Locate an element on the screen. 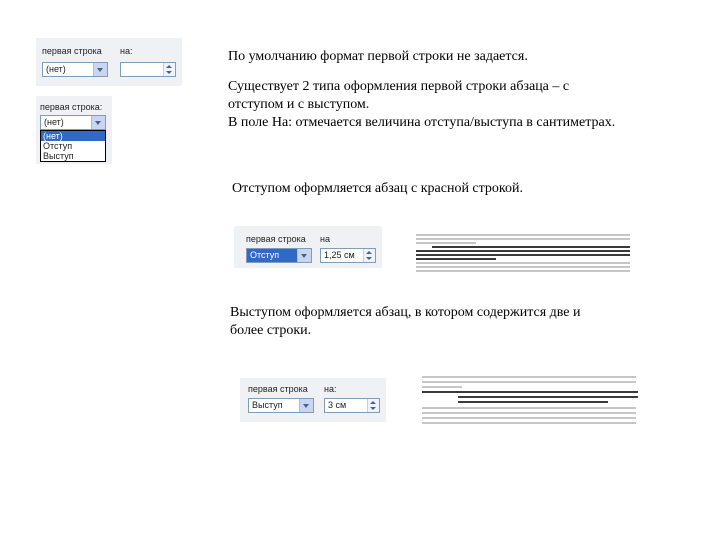 This screenshot has height=540, width=720. text-two-types-2: отступом и с выступом. is located at coordinates (299, 104).